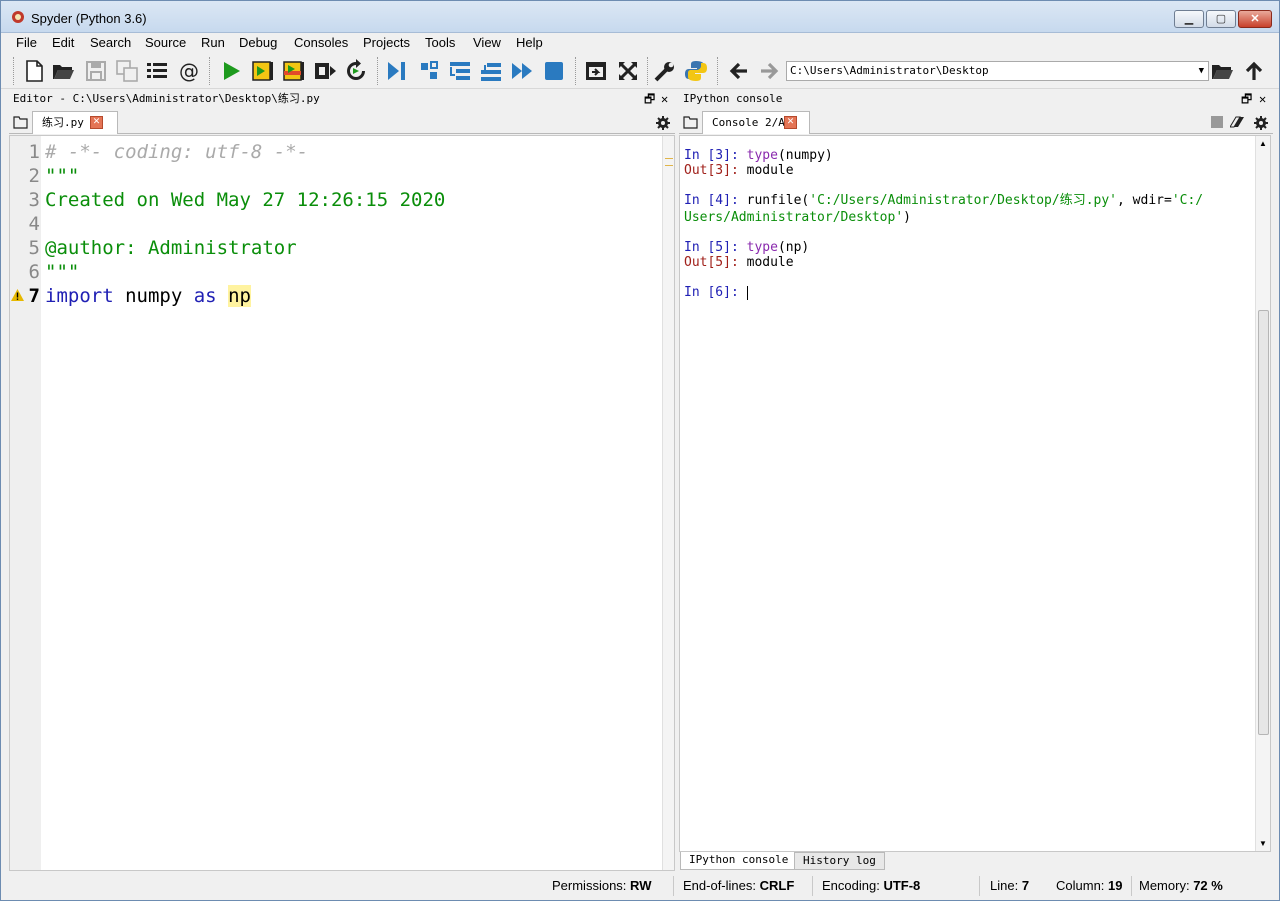 This screenshot has width=1280, height=901. I want to click on status-value: UTF-8, so click(902, 885).